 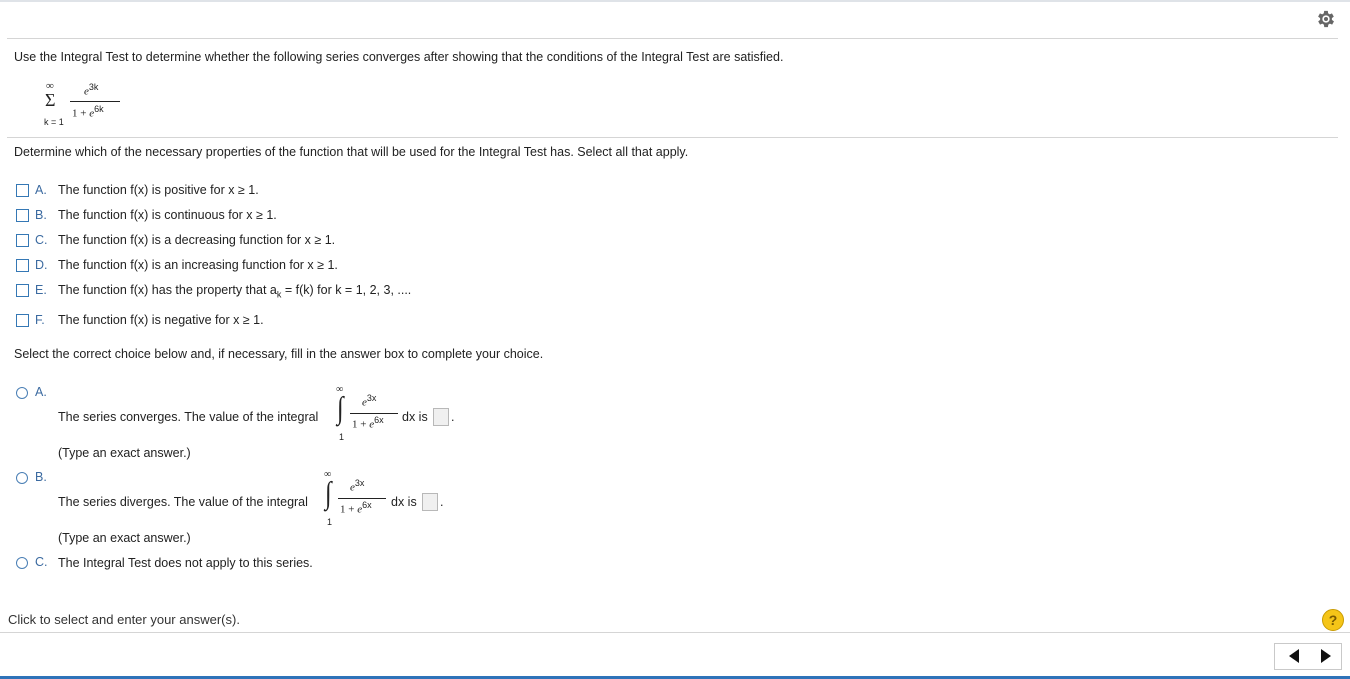 What do you see at coordinates (161, 320) in the screenshot?
I see `option-f-text: The function f(x) is negative for x ≥ 1.` at bounding box center [161, 320].